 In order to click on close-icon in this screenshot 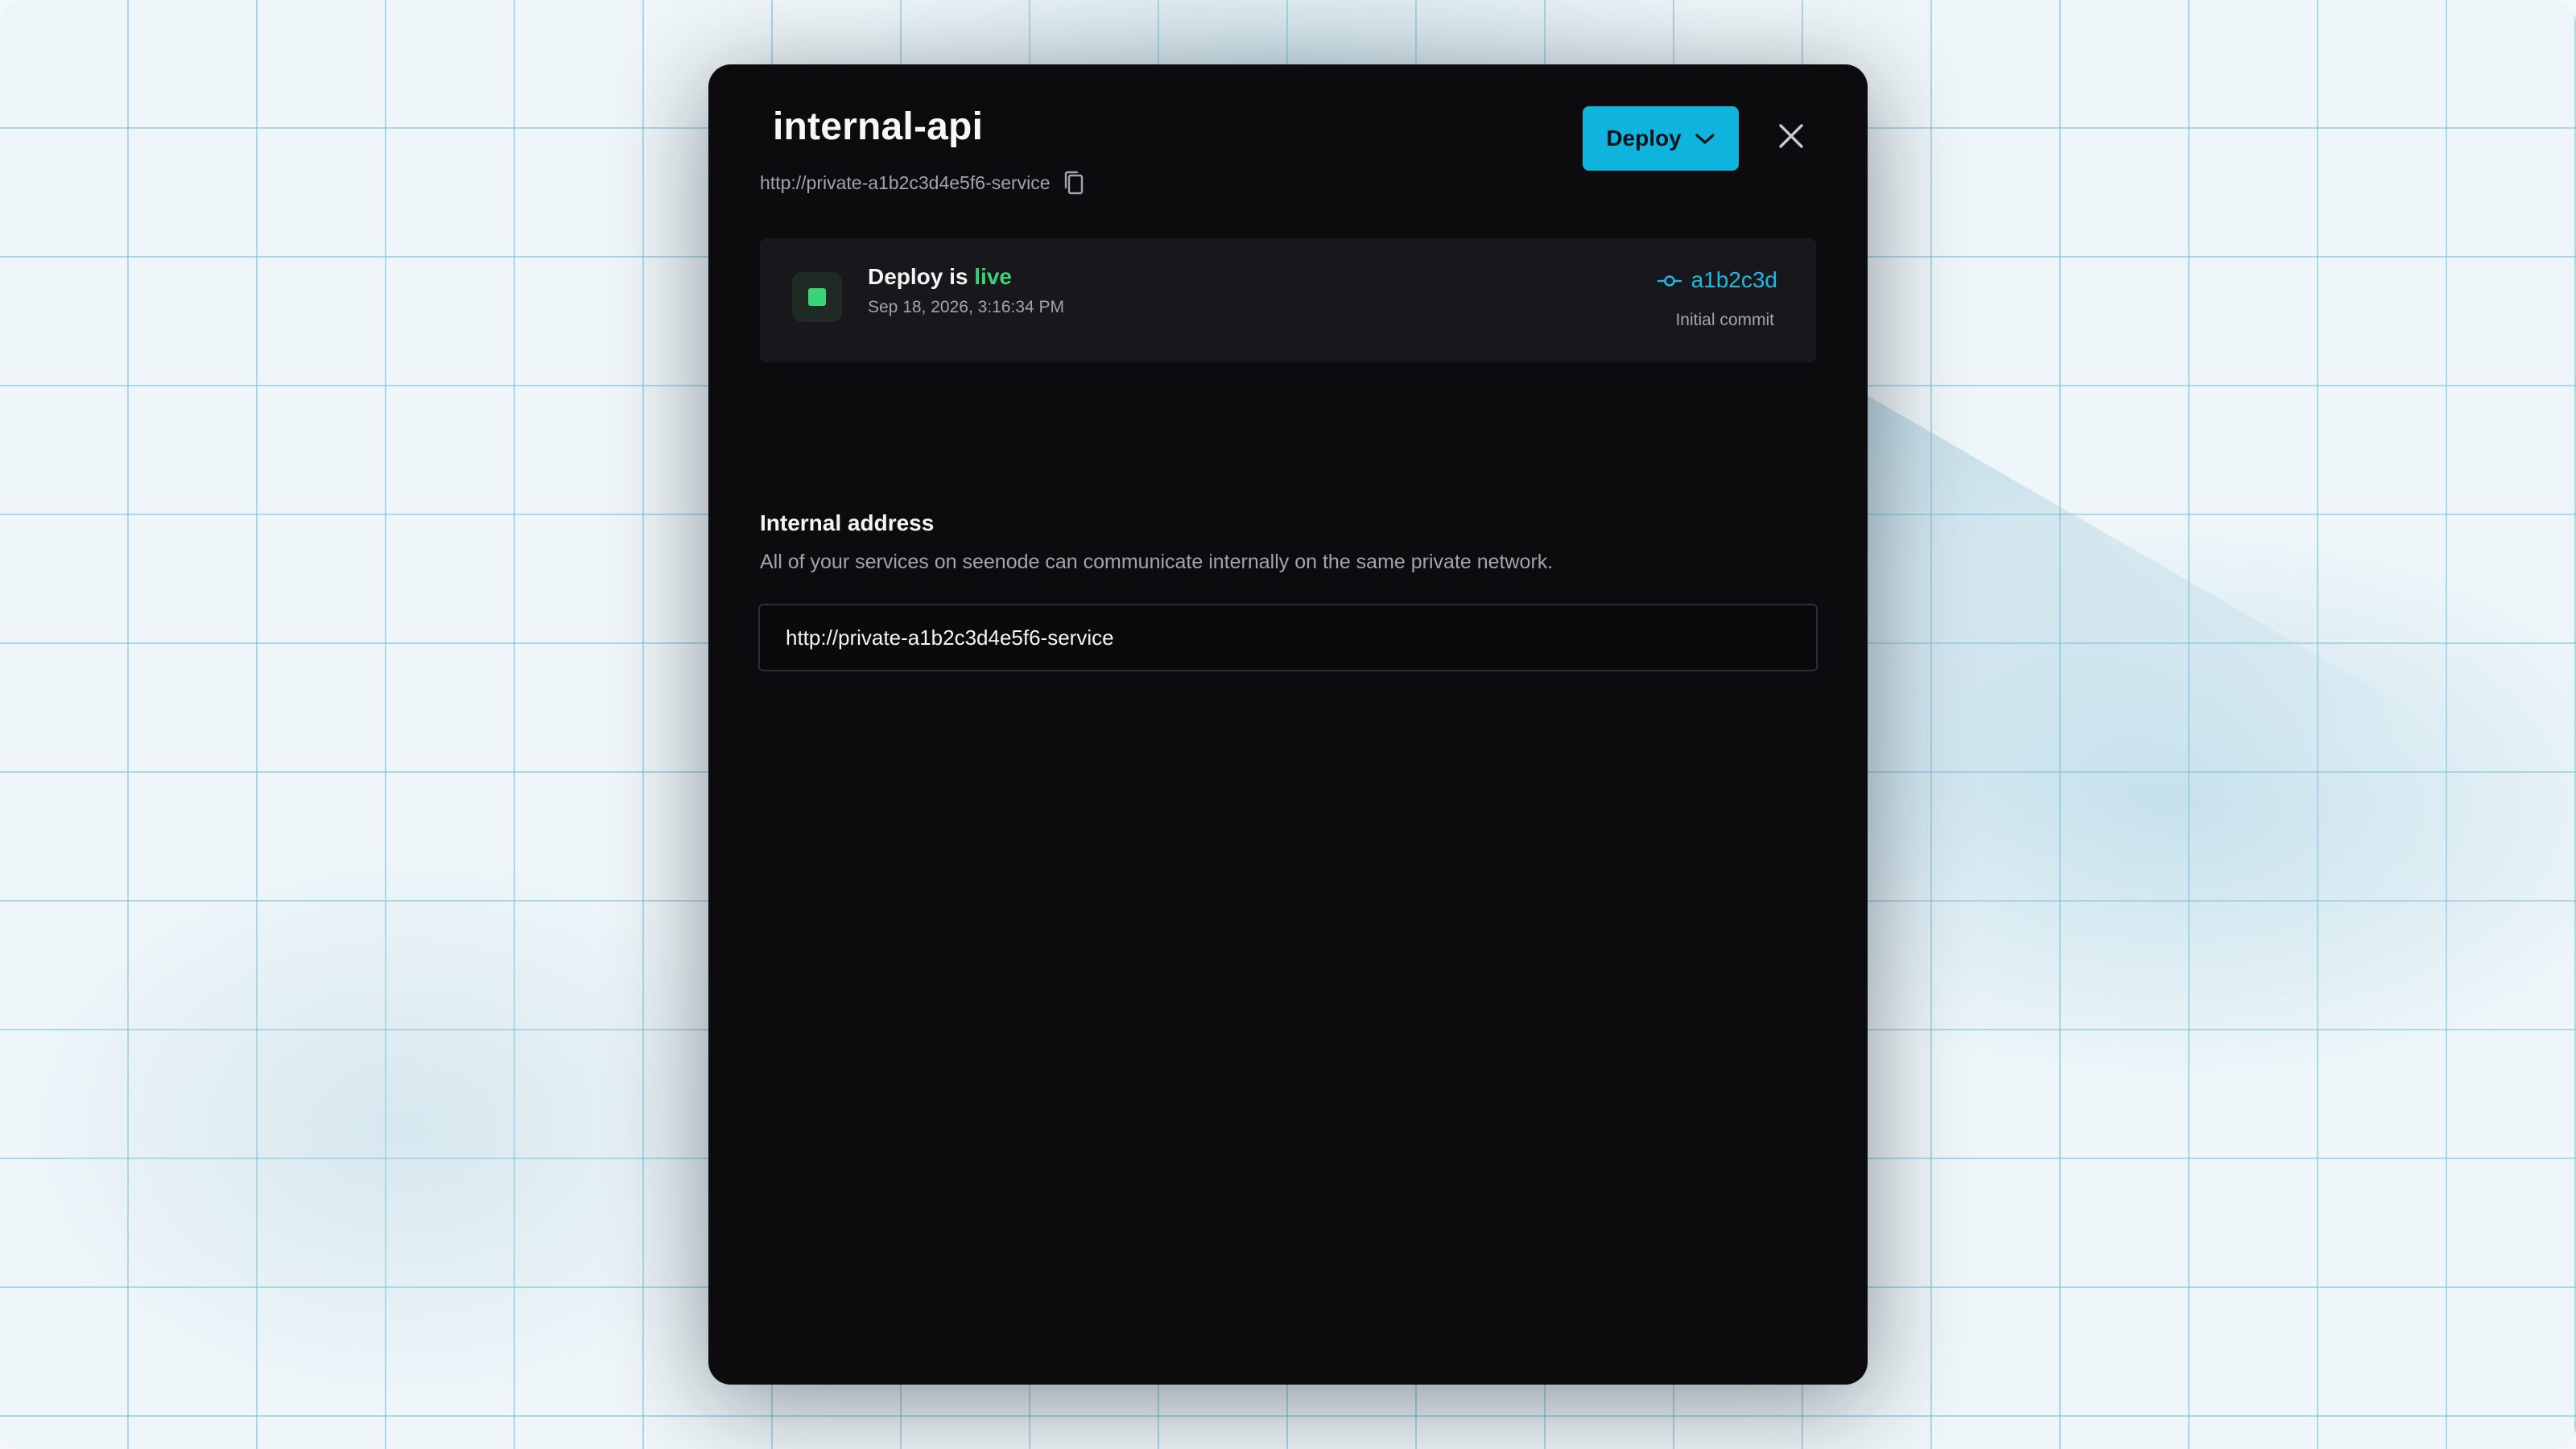, I will do `click(1791, 137)`.